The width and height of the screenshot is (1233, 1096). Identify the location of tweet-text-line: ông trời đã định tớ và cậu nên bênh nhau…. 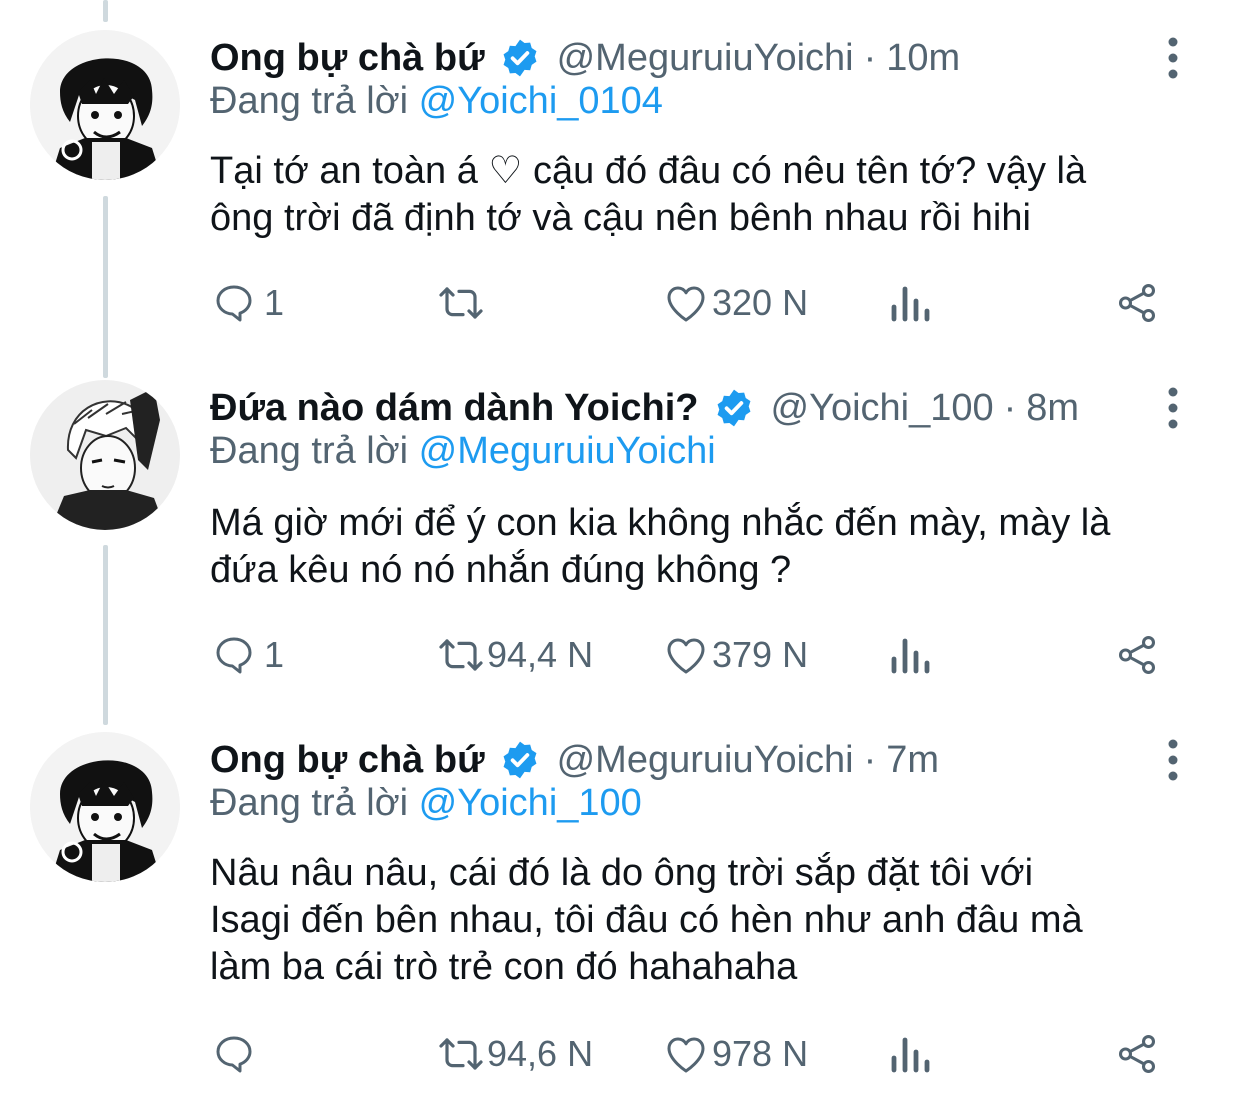
(620, 218).